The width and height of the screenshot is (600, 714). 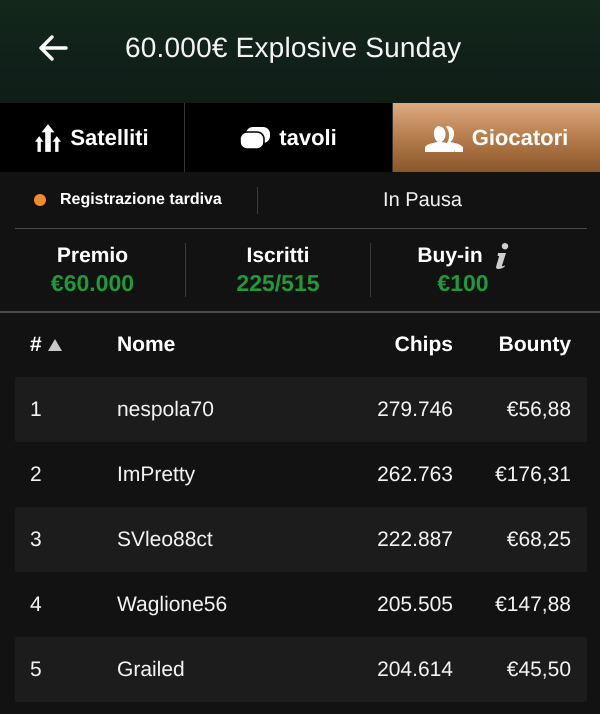 What do you see at coordinates (172, 604) in the screenshot?
I see `table-cell-text: Waglione56` at bounding box center [172, 604].